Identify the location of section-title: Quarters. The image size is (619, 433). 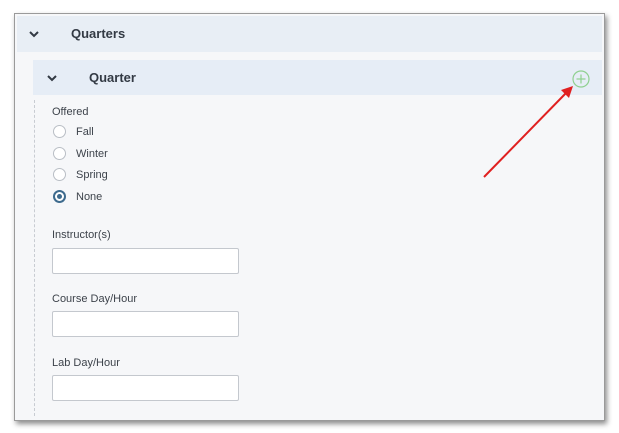
(98, 33).